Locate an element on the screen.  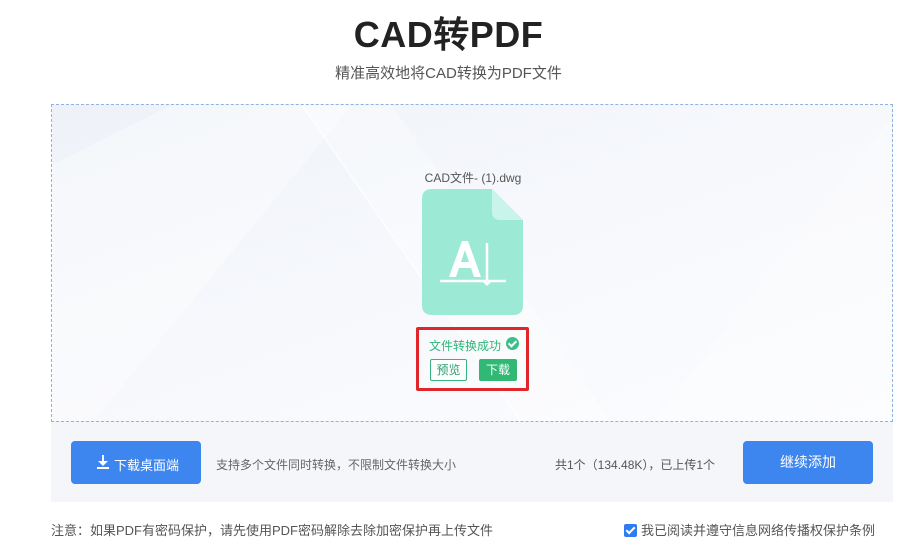
download-desktop-label: 下载桌面端 is located at coordinates (147, 465).